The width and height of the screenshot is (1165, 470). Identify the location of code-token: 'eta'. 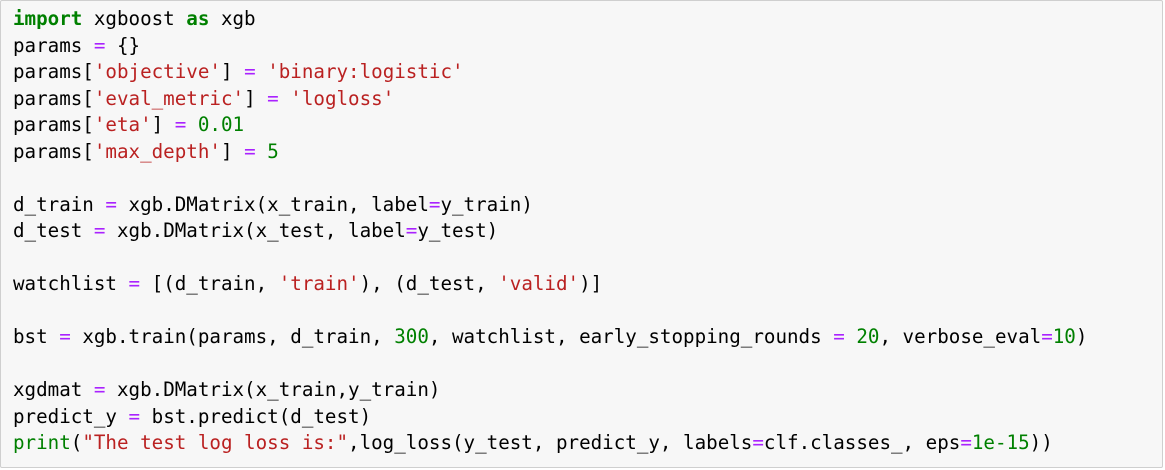
(122, 124).